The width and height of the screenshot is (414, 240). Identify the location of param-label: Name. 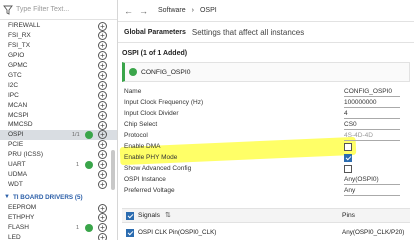
(133, 91).